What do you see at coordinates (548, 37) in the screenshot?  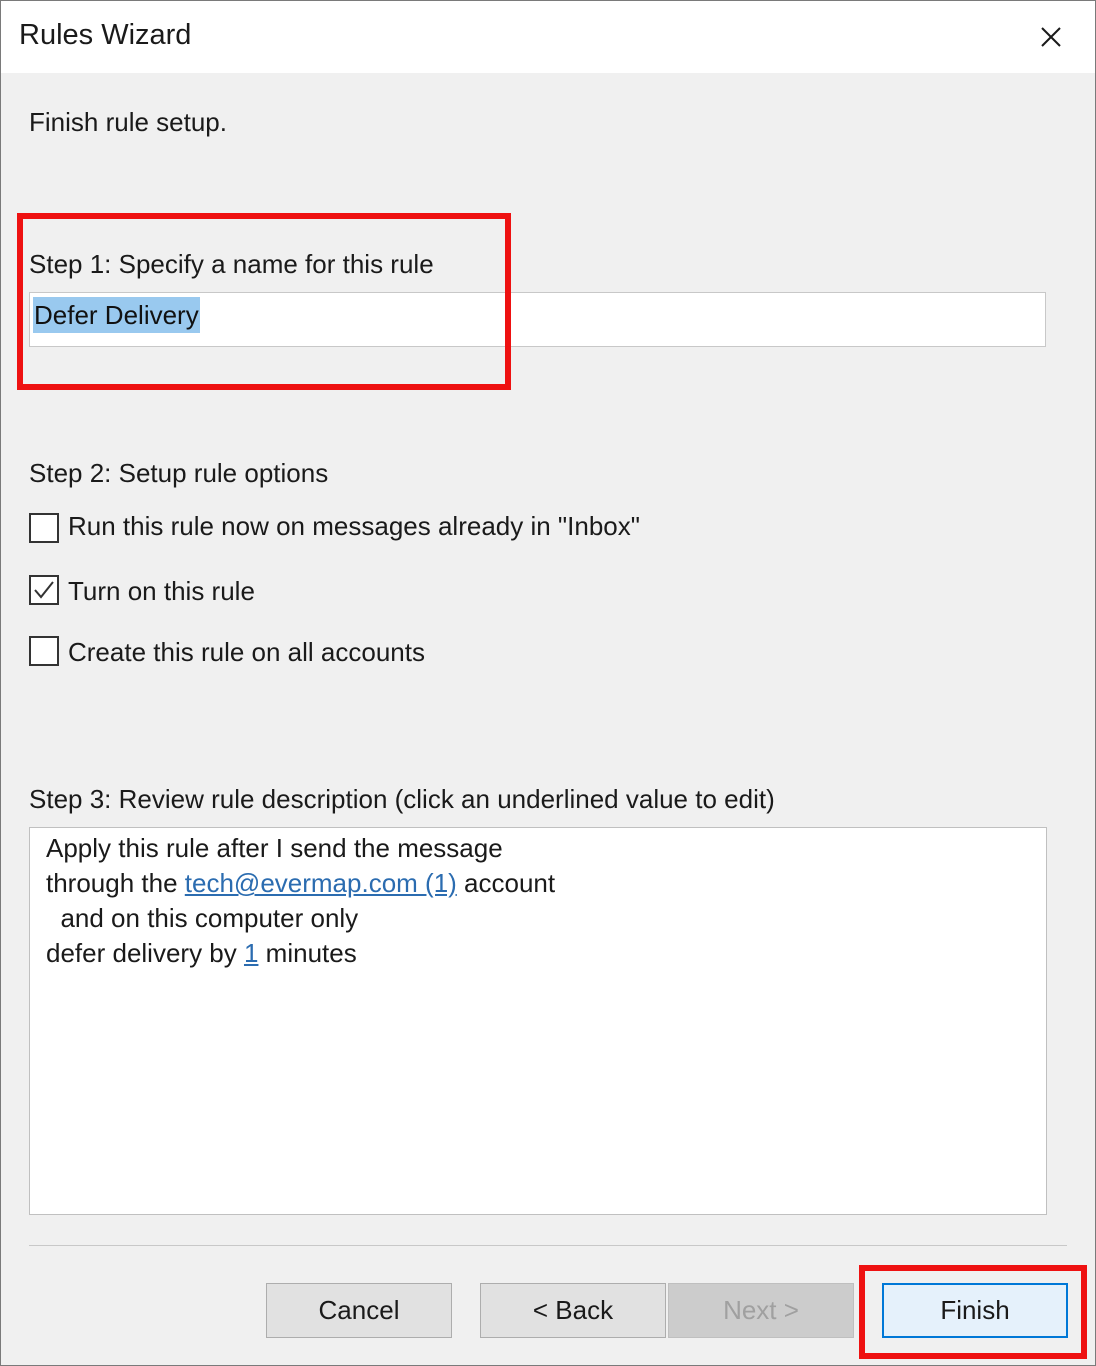 I see `title-bar: Rules Wizard` at bounding box center [548, 37].